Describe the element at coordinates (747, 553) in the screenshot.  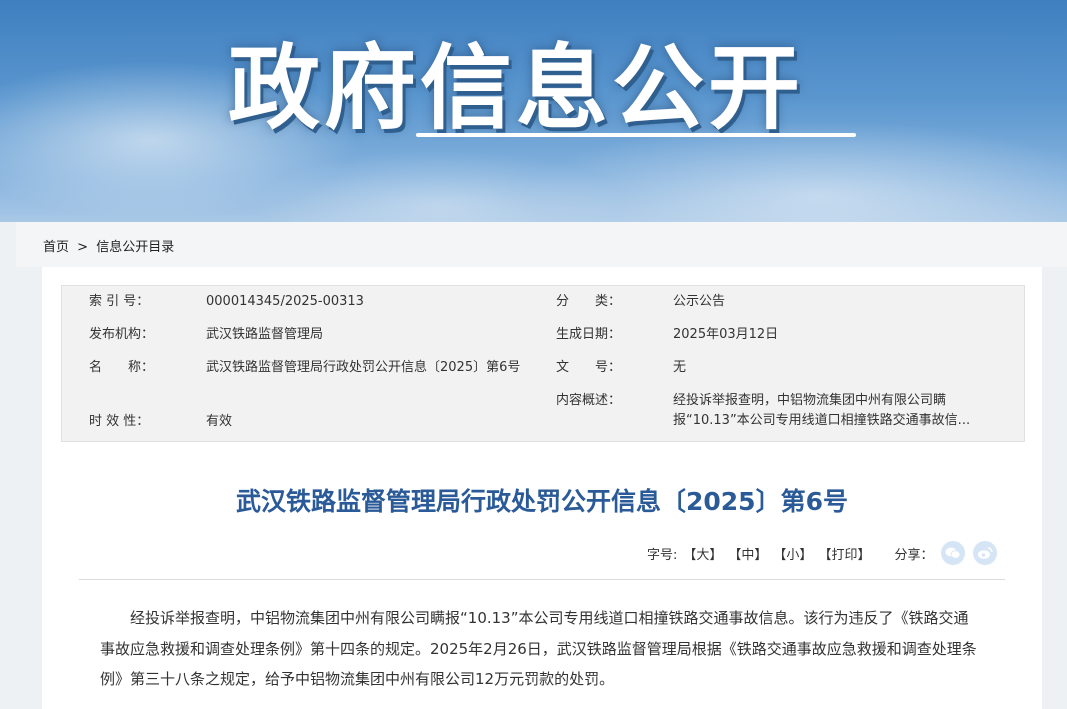
I see `font-medium-button: 【中】` at that location.